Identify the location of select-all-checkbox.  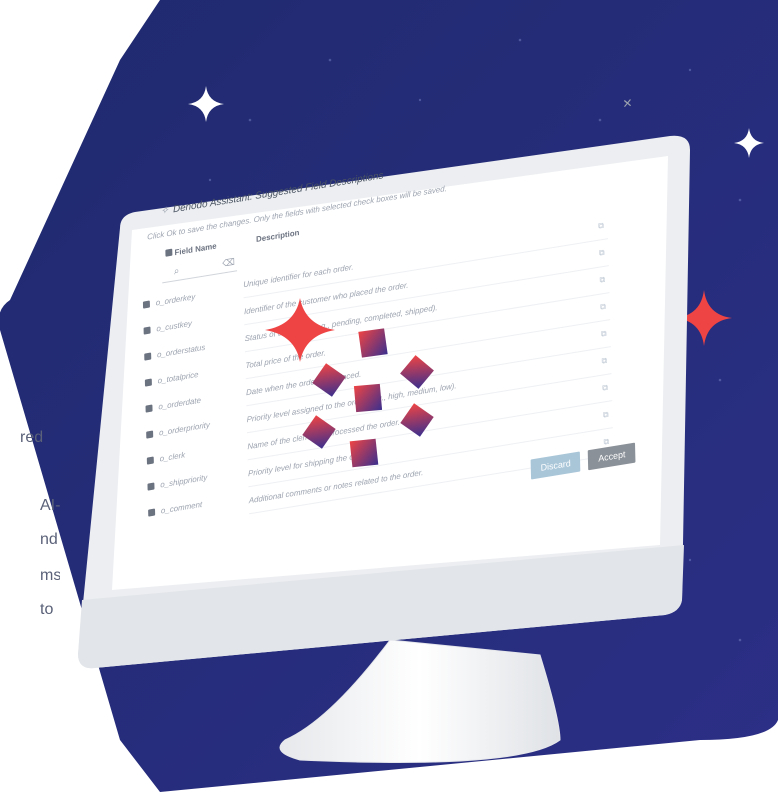
(169, 252).